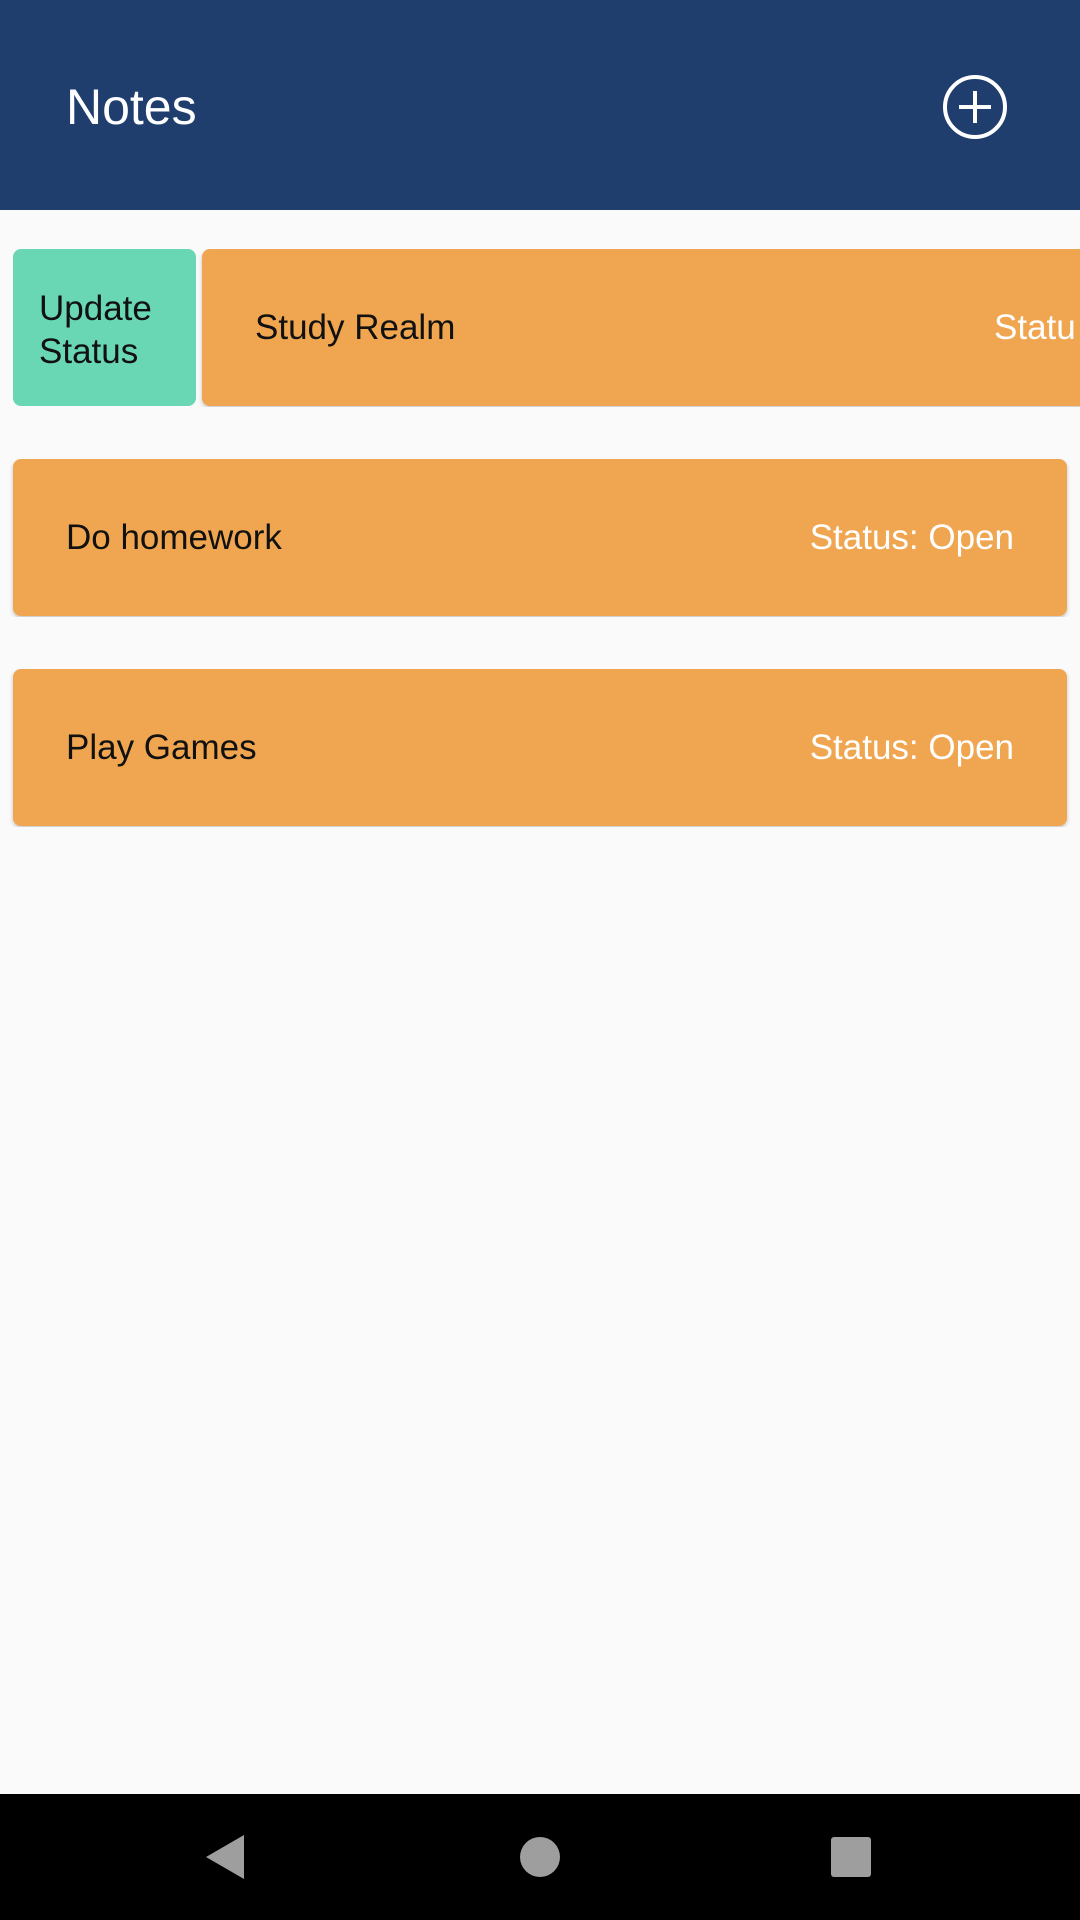 The height and width of the screenshot is (1920, 1080). What do you see at coordinates (161, 747) in the screenshot?
I see `note-title: Play Games` at bounding box center [161, 747].